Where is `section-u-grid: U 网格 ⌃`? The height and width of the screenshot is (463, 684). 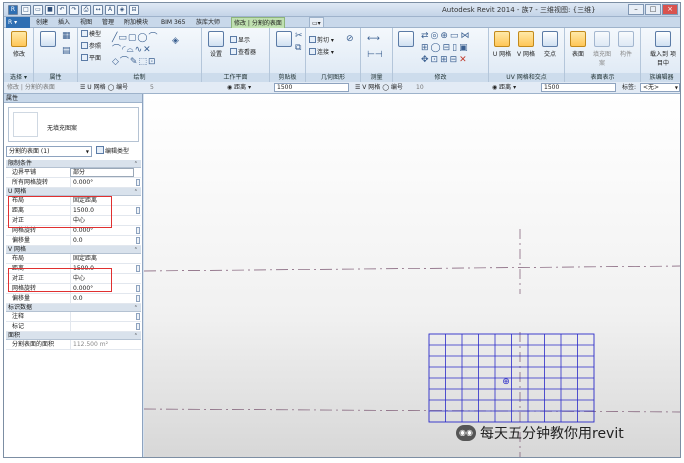
section-u-grid: U 网格 ⌃ is located at coordinates (73, 192).